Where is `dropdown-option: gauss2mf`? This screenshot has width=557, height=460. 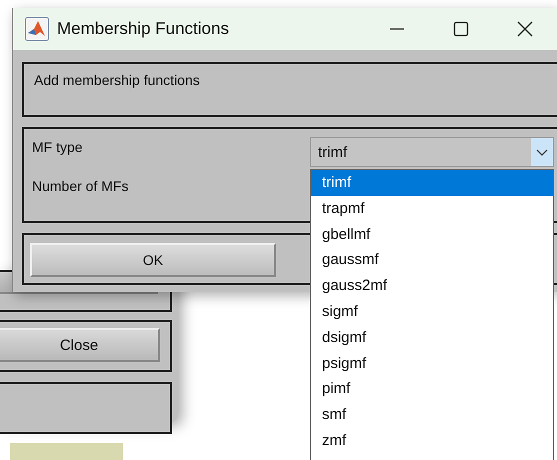
dropdown-option: gauss2mf is located at coordinates (432, 286).